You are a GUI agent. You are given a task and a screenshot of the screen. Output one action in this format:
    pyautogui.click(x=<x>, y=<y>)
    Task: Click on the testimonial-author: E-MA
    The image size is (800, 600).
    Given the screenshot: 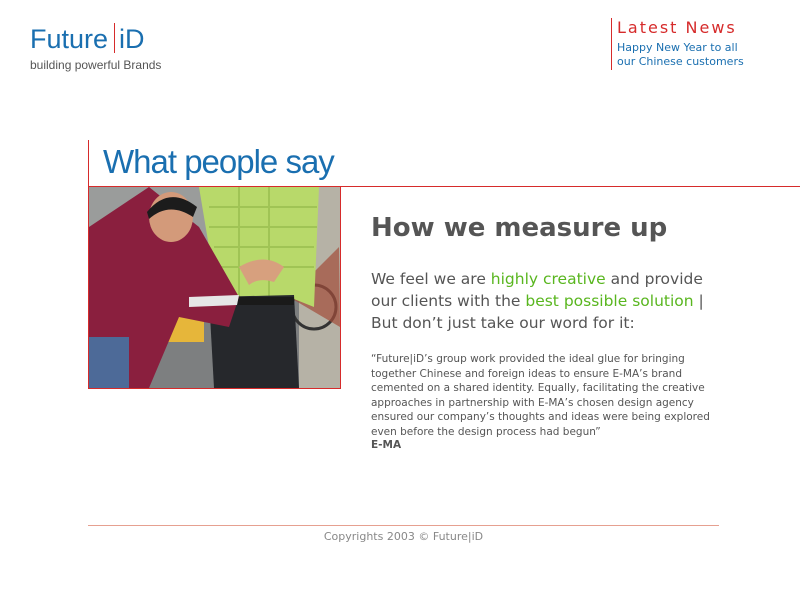 What is the action you would take?
    pyautogui.click(x=386, y=445)
    